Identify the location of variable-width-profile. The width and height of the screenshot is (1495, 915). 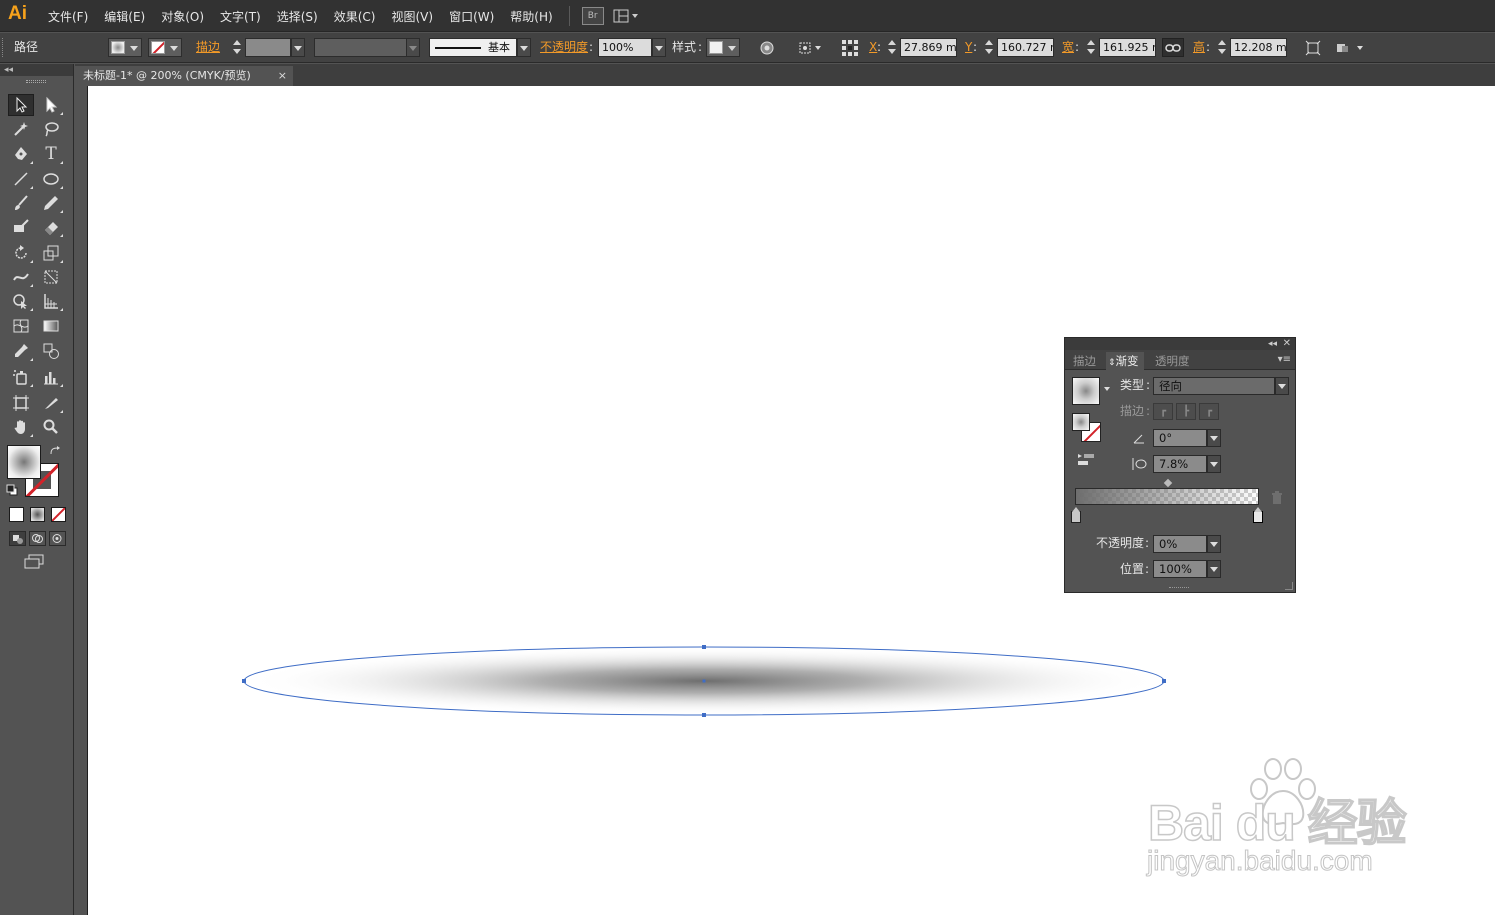
(361, 47).